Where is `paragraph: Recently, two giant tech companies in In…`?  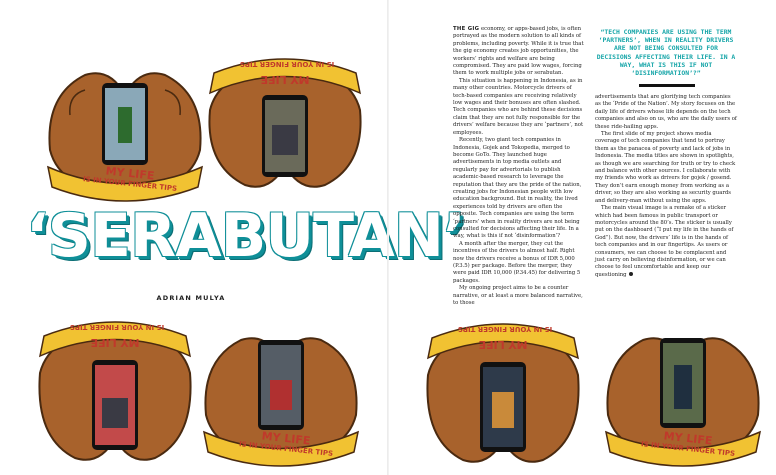
paragraph: Recently, two giant tech companies in In… is located at coordinates (517, 188).